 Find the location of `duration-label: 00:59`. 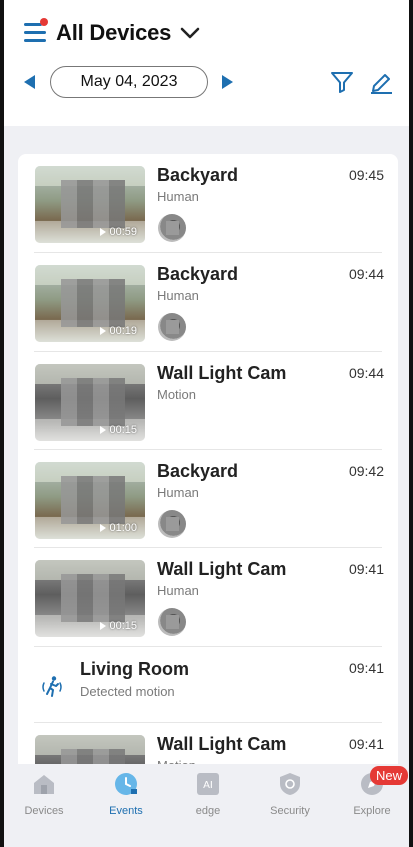

duration-label: 00:59 is located at coordinates (123, 232).